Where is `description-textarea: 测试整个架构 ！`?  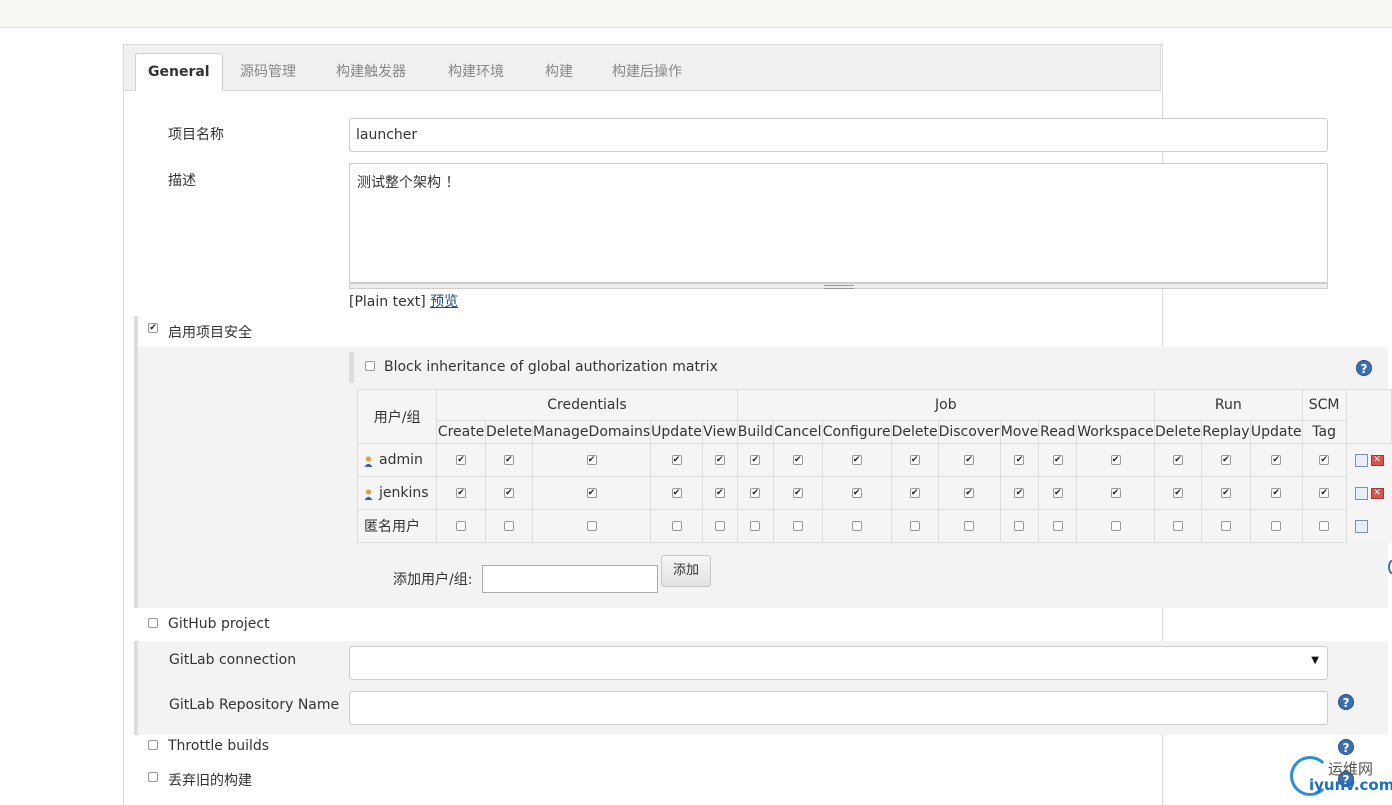
description-textarea: 测试整个架构 ！ is located at coordinates (838, 223).